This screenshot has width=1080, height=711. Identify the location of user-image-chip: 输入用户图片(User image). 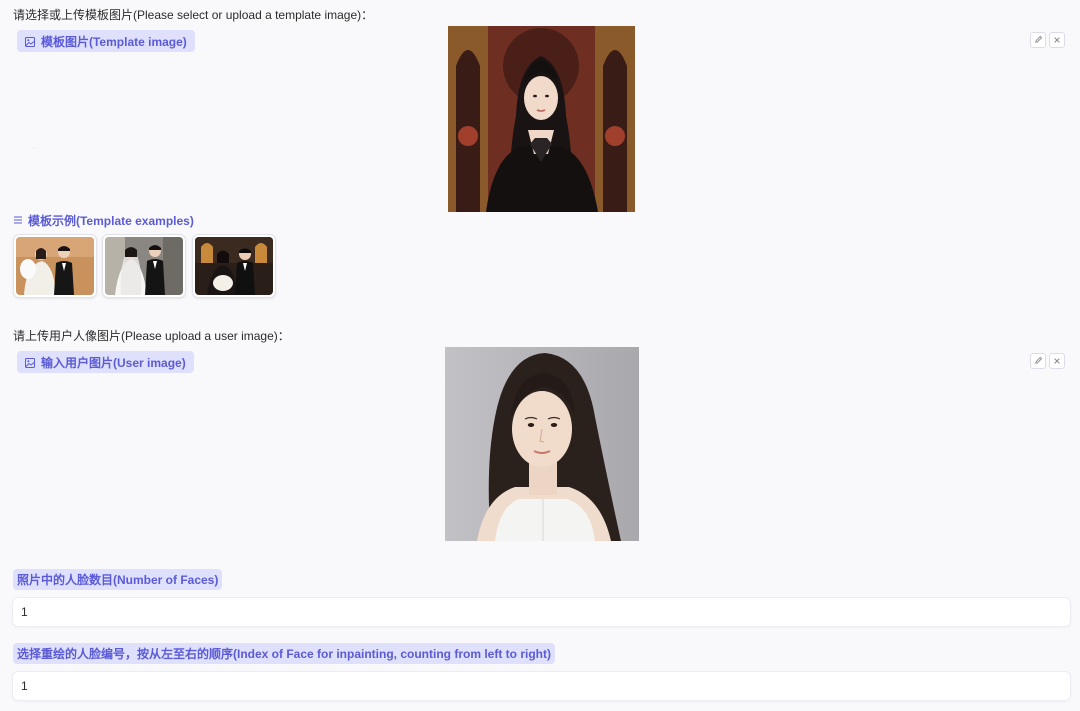
(105, 362).